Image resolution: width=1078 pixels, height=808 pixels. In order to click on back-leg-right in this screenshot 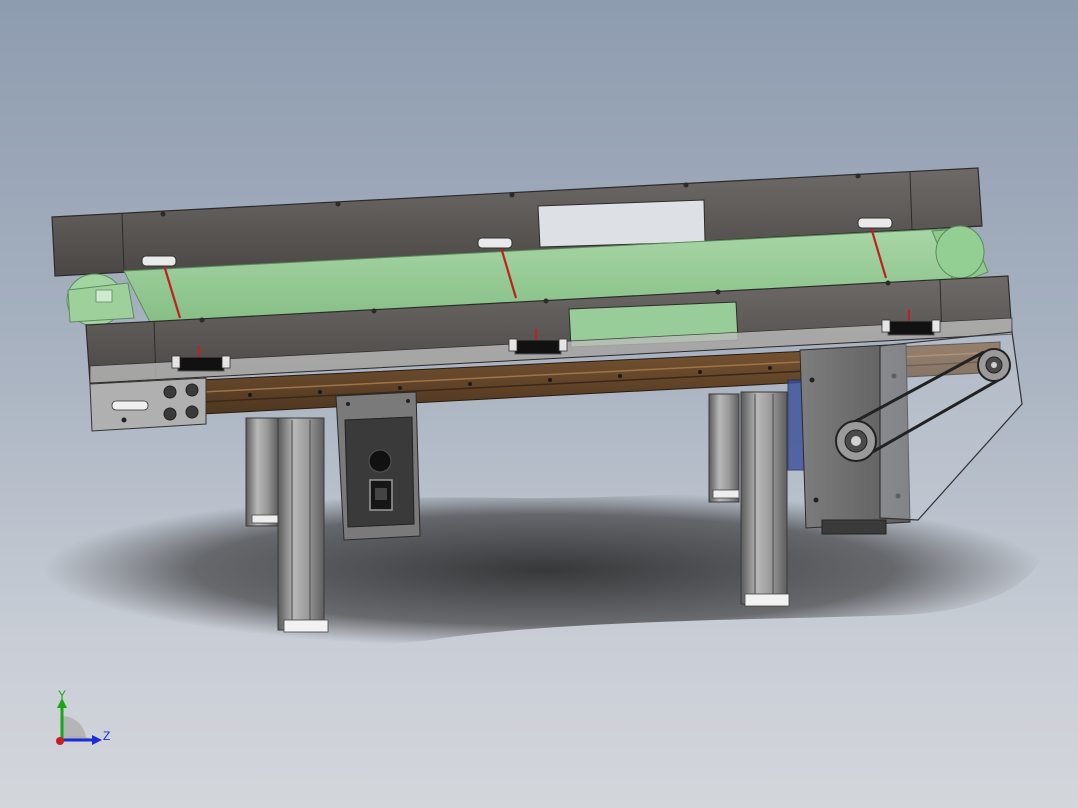, I will do `click(724, 448)`.